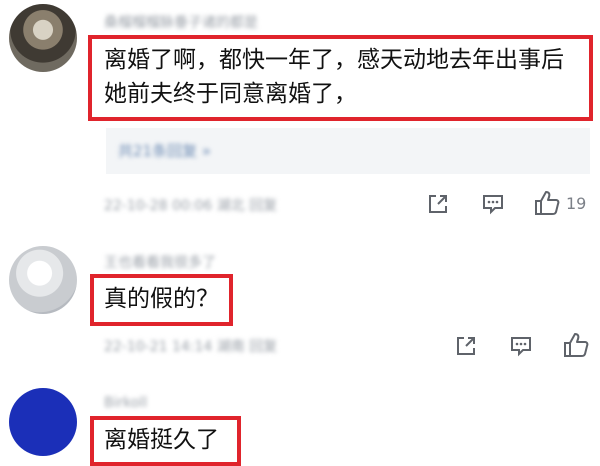 This screenshot has height=466, width=600. I want to click on replies-link: 共21条回复 », so click(164, 150).